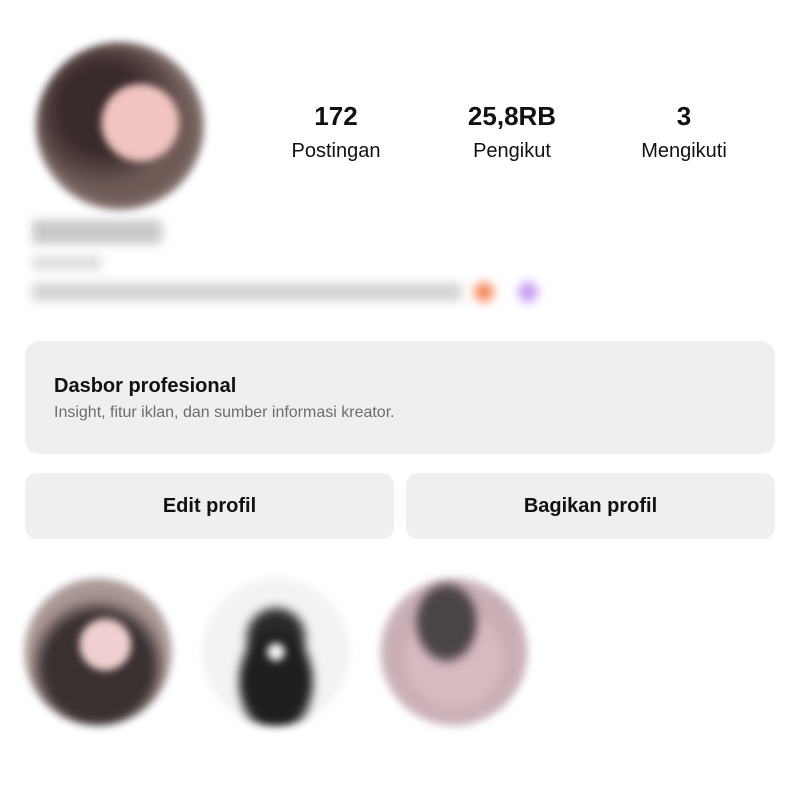 The width and height of the screenshot is (800, 800). Describe the element at coordinates (336, 116) in the screenshot. I see `posts-count: 172` at that location.